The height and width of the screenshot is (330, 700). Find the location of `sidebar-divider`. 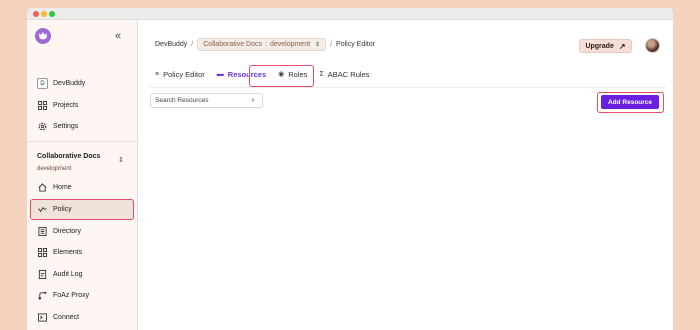

sidebar-divider is located at coordinates (82, 141).